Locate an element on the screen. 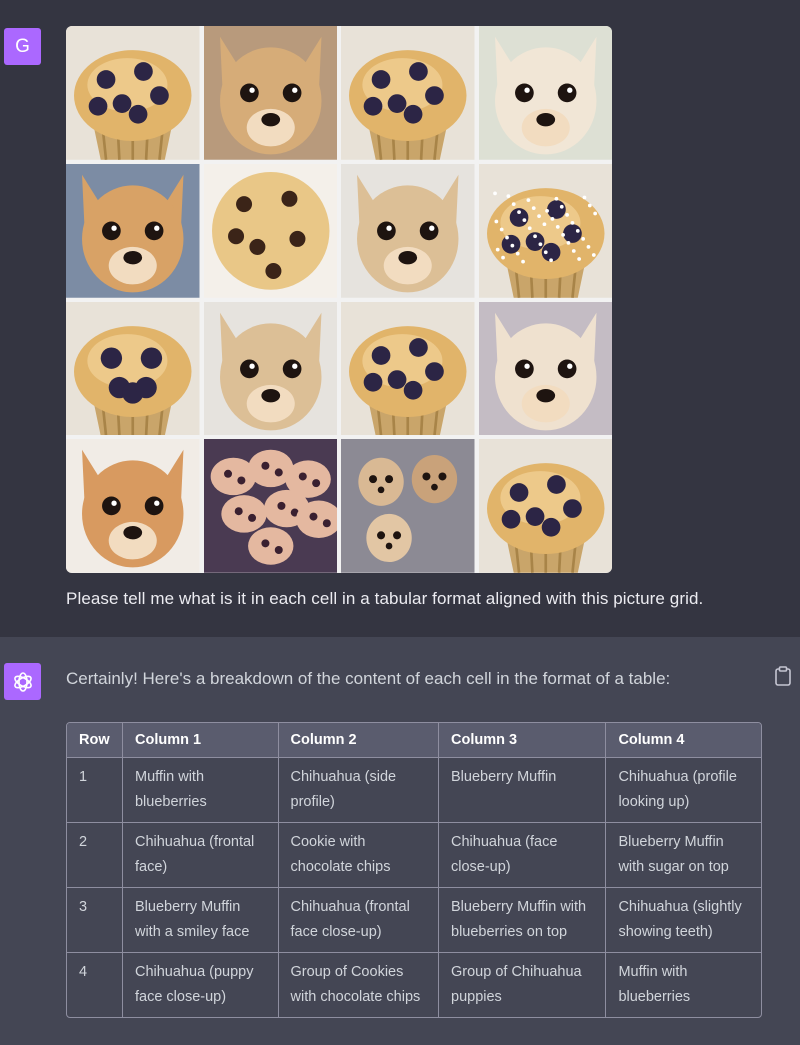  user-avatar: G is located at coordinates (22, 46).